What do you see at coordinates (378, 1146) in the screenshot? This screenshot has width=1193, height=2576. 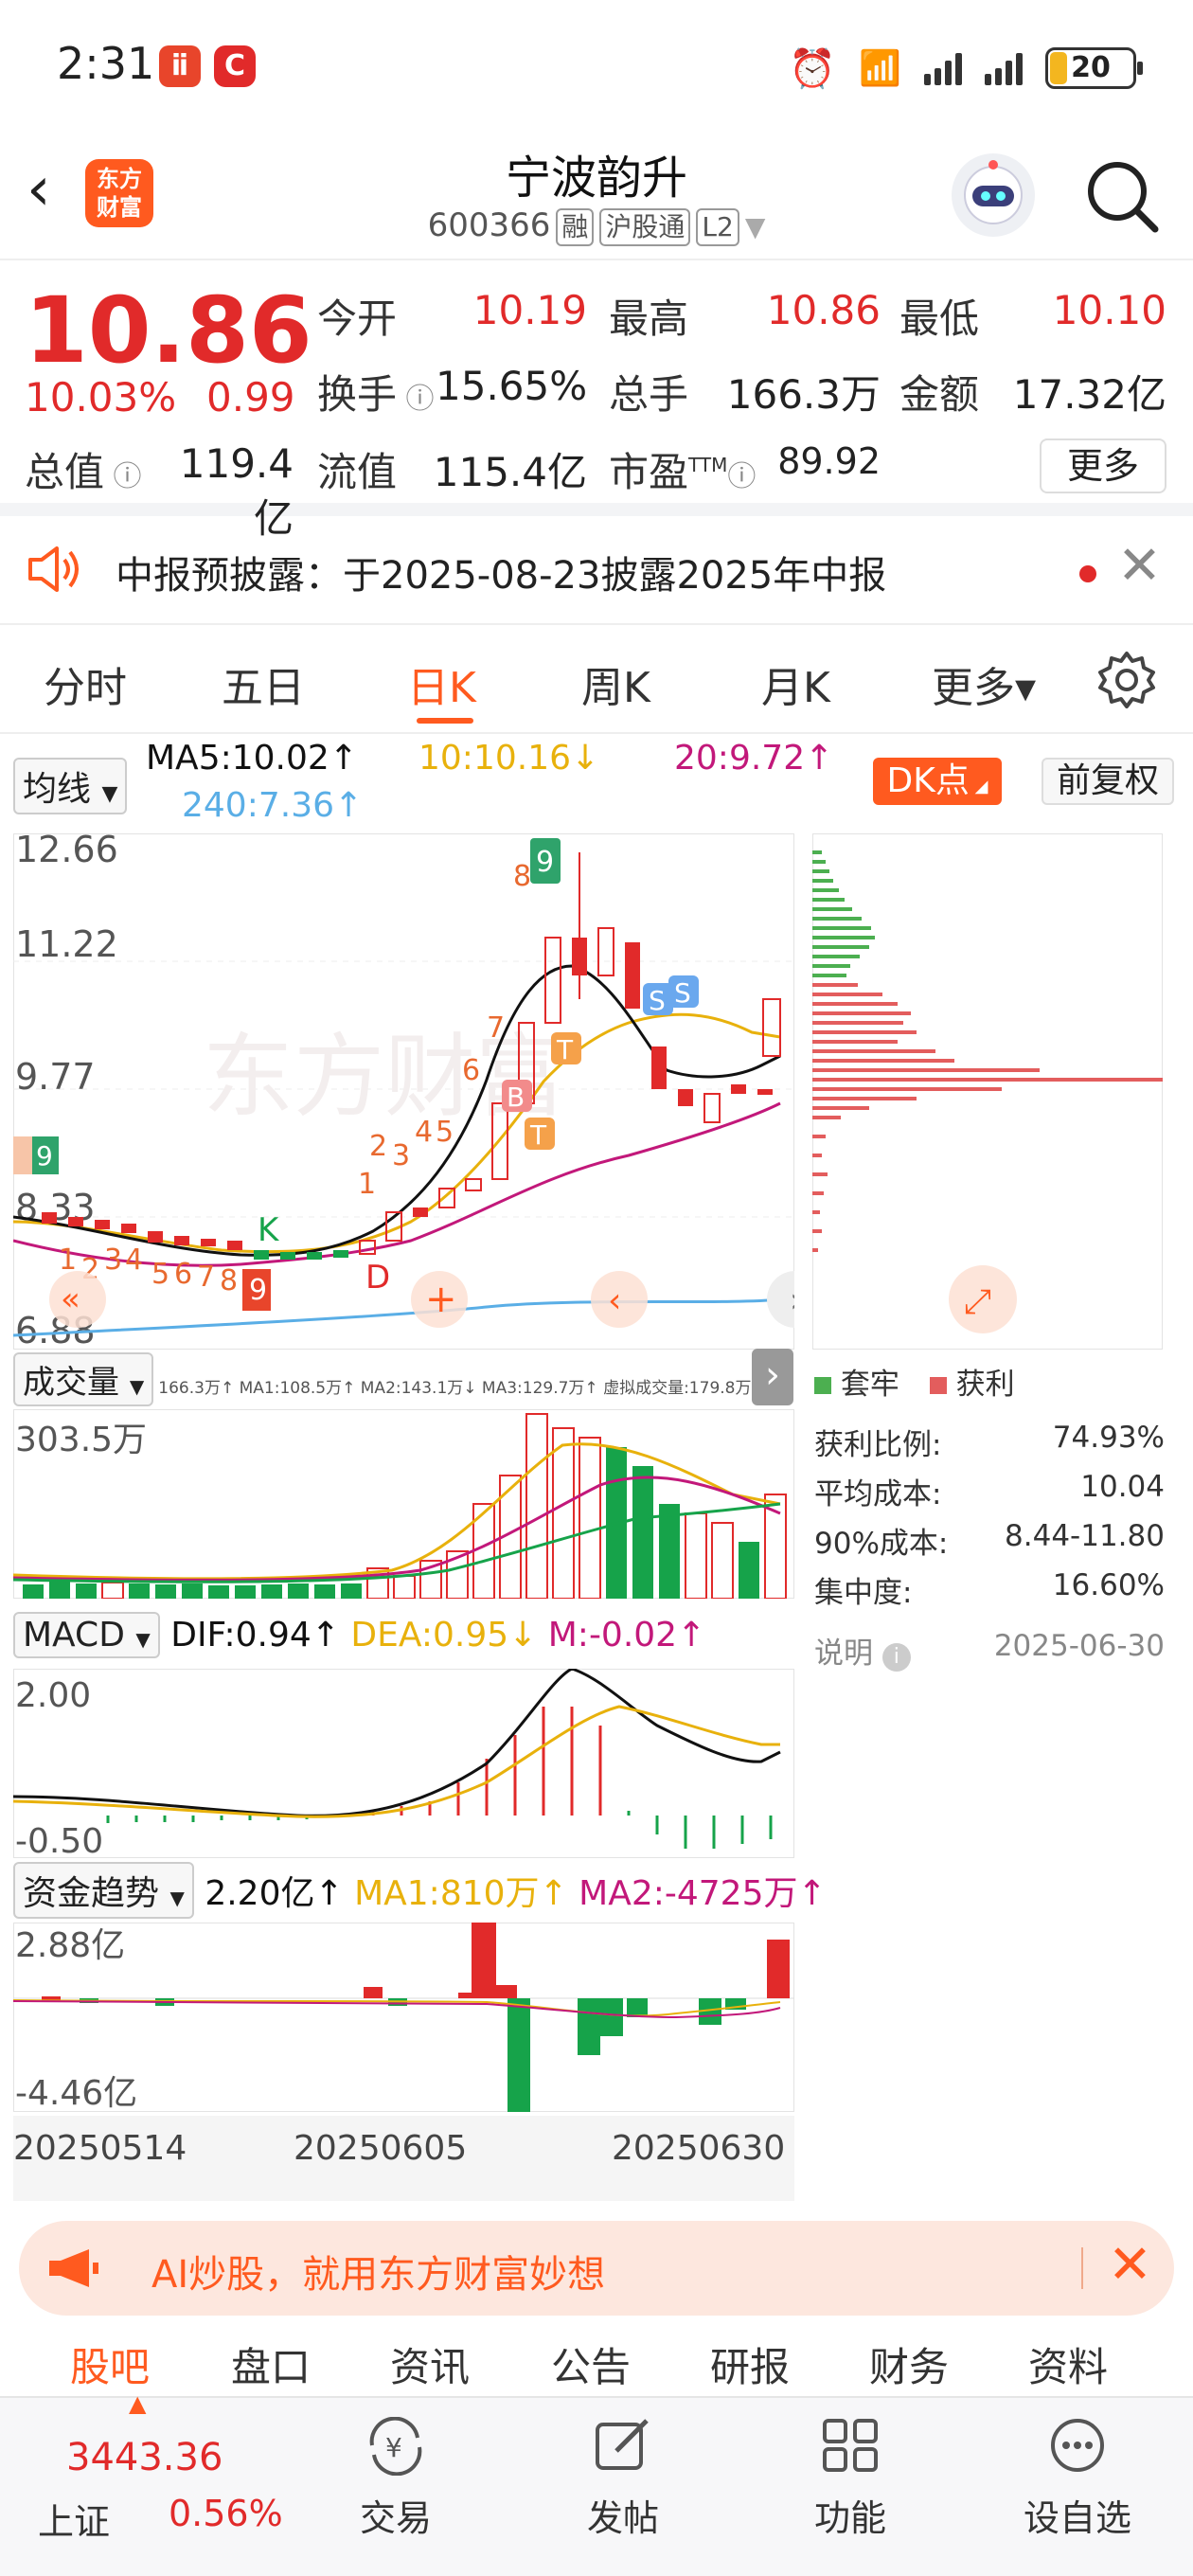 I see `svg-text: 2` at bounding box center [378, 1146].